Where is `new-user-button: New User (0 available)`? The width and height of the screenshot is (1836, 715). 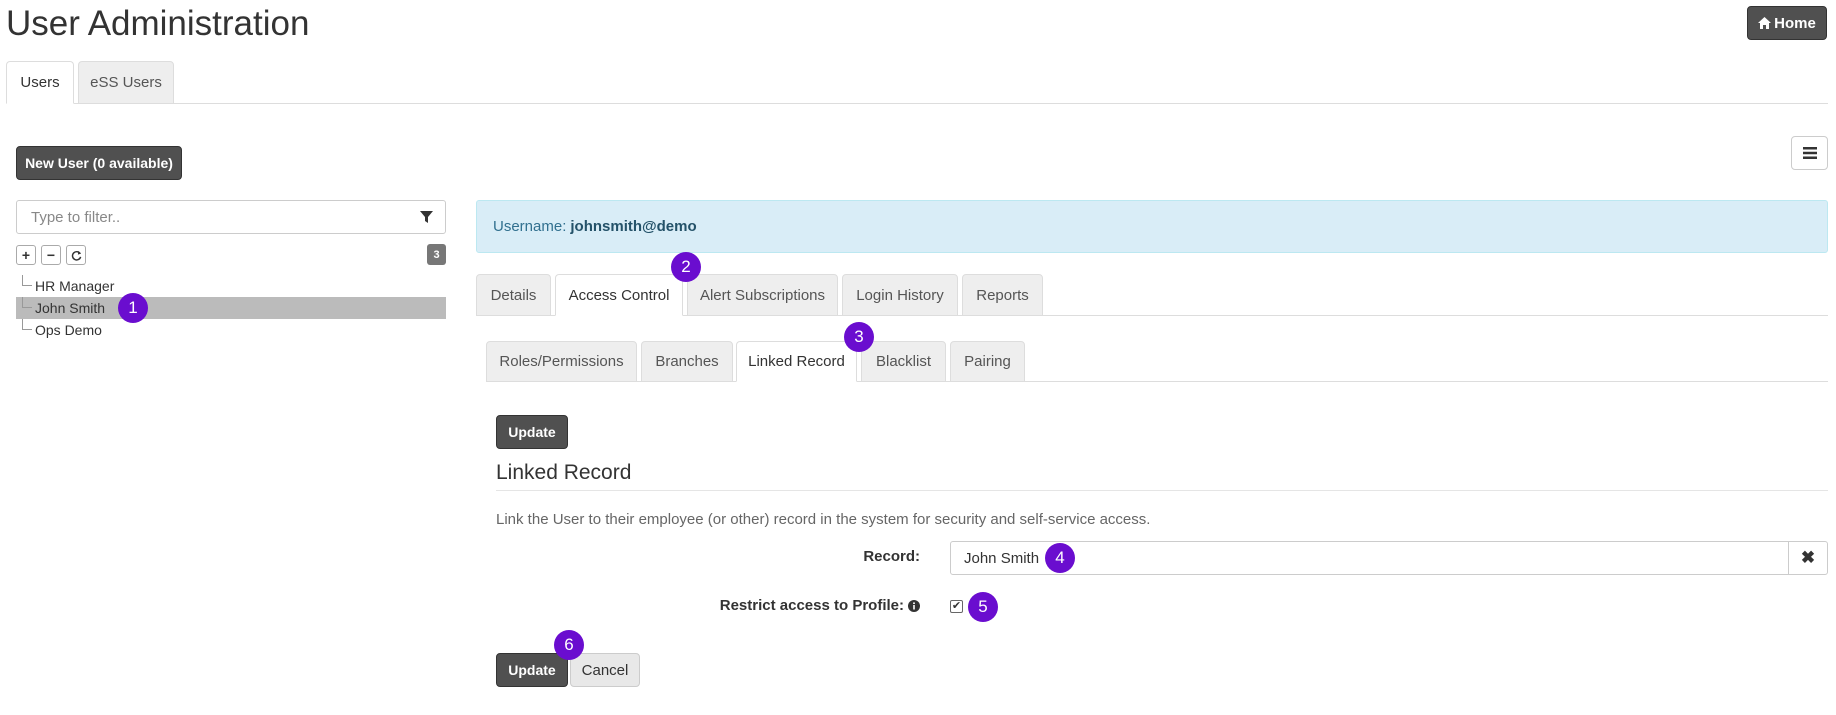
new-user-button: New User (0 available) is located at coordinates (99, 163).